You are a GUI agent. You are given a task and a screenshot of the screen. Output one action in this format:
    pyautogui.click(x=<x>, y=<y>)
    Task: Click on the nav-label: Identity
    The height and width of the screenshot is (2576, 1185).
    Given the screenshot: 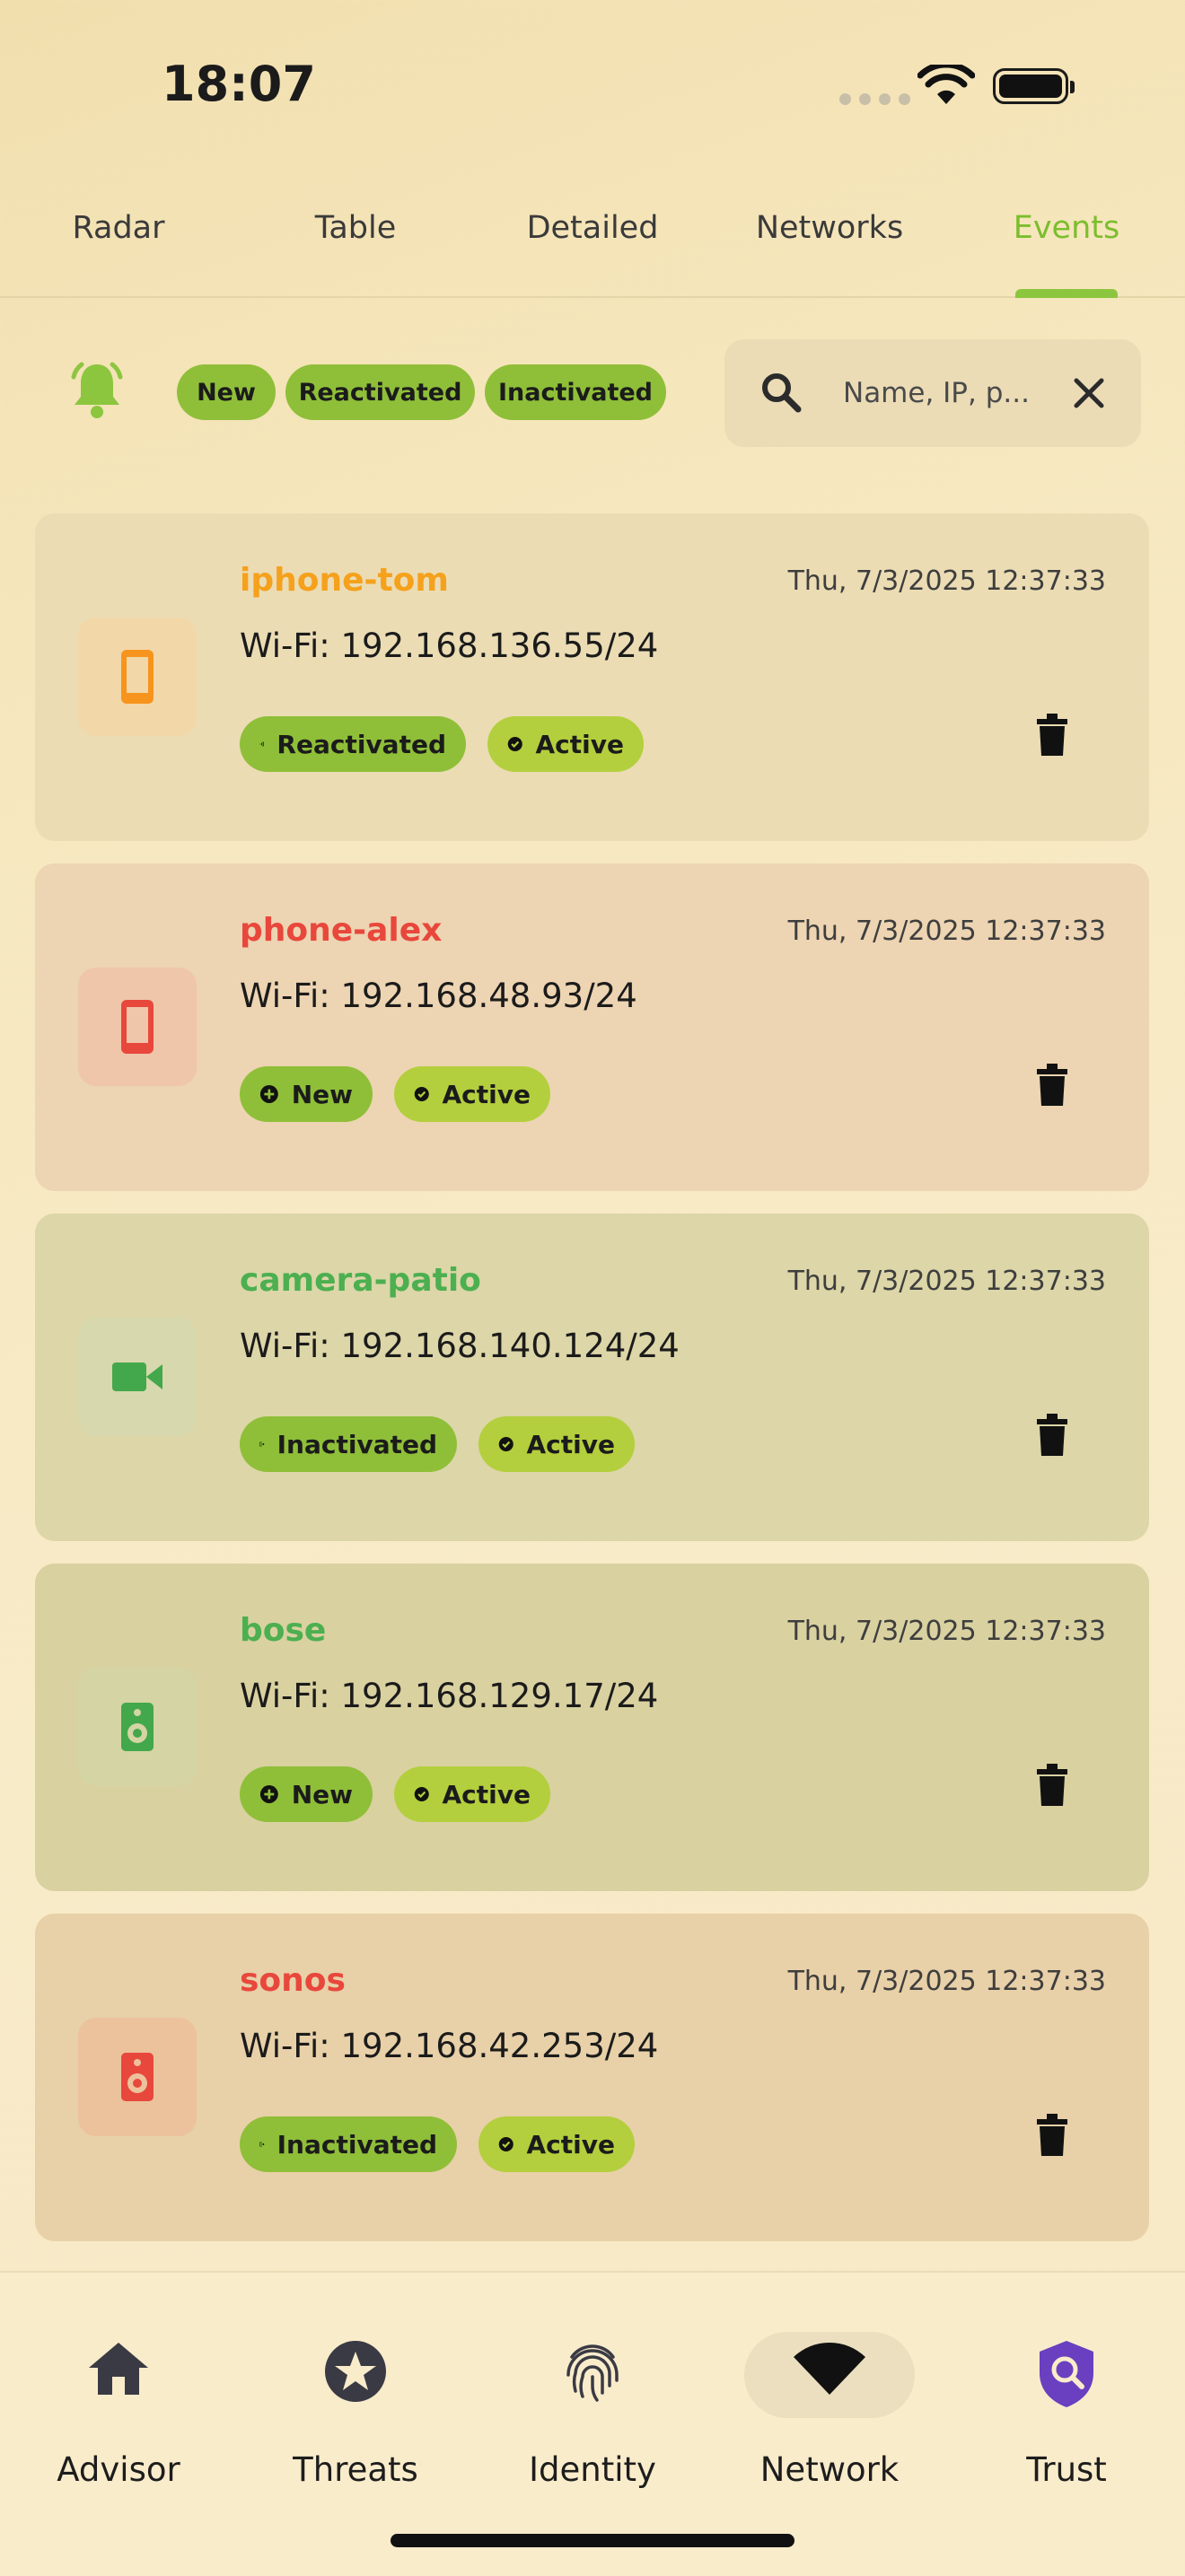 What is the action you would take?
    pyautogui.click(x=592, y=2469)
    